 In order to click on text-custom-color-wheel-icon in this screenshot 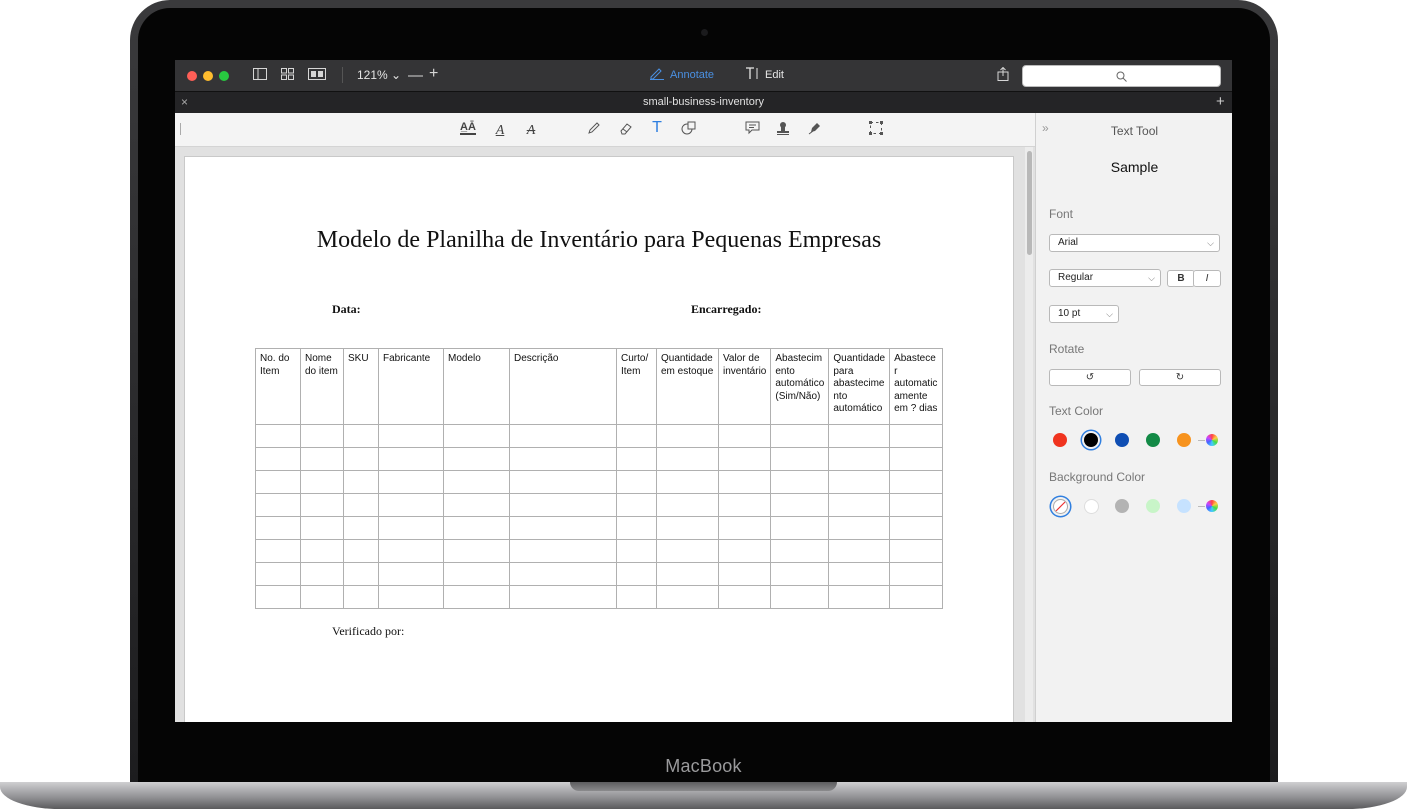, I will do `click(1212, 440)`.